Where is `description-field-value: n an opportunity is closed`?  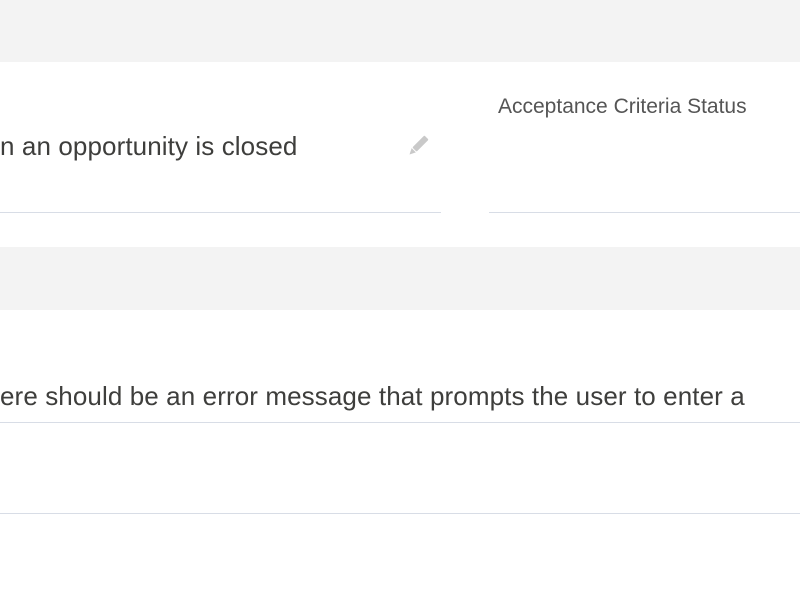 description-field-value: n an opportunity is closed is located at coordinates (149, 146).